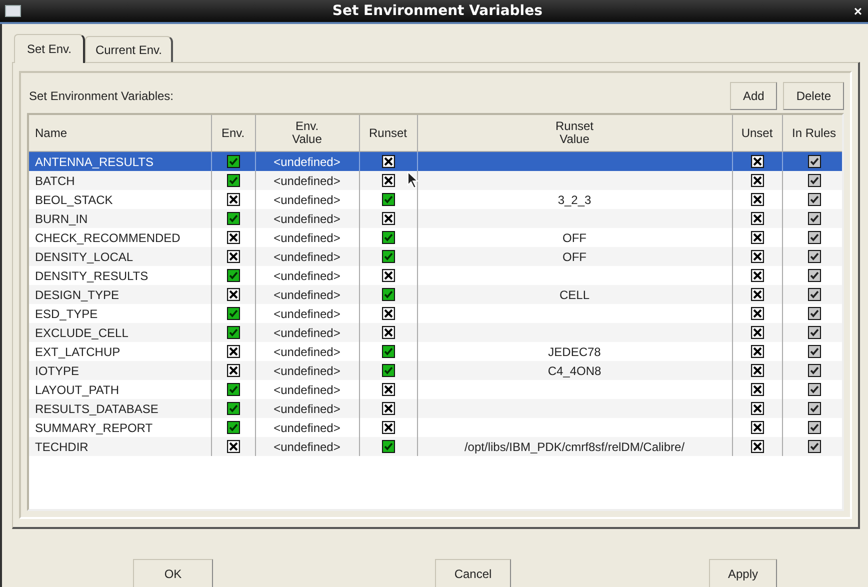 This screenshot has height=587, width=868. I want to click on dialog-button: Apply, so click(743, 573).